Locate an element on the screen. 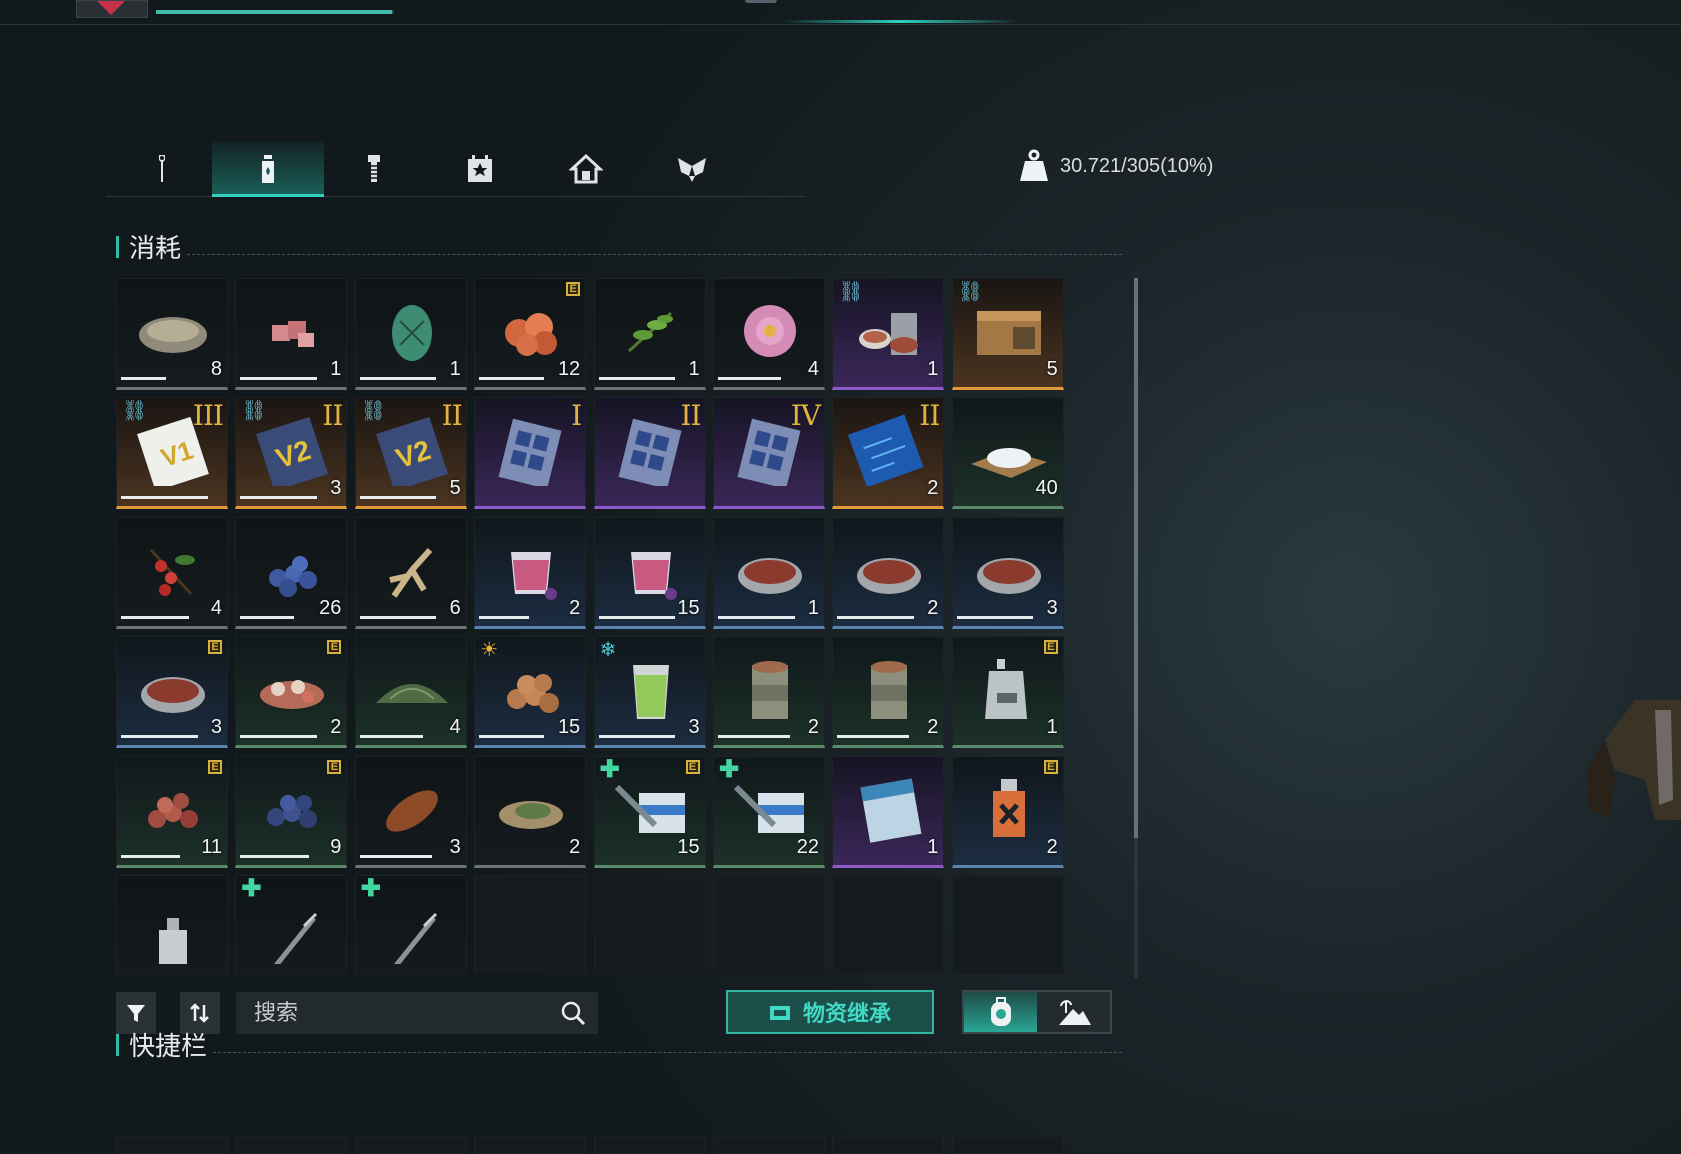 The width and height of the screenshot is (1681, 1154). inventory-slot: 3 ❄ is located at coordinates (649, 692).